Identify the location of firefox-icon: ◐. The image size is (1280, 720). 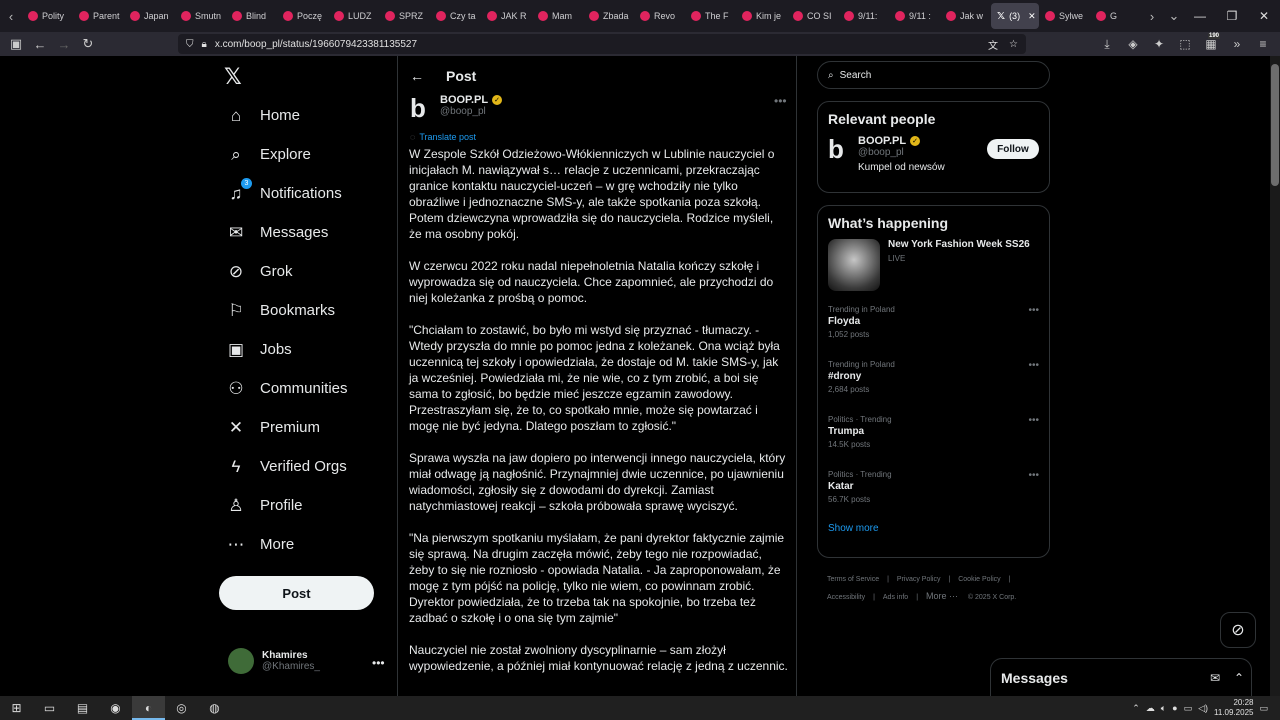
(148, 708).